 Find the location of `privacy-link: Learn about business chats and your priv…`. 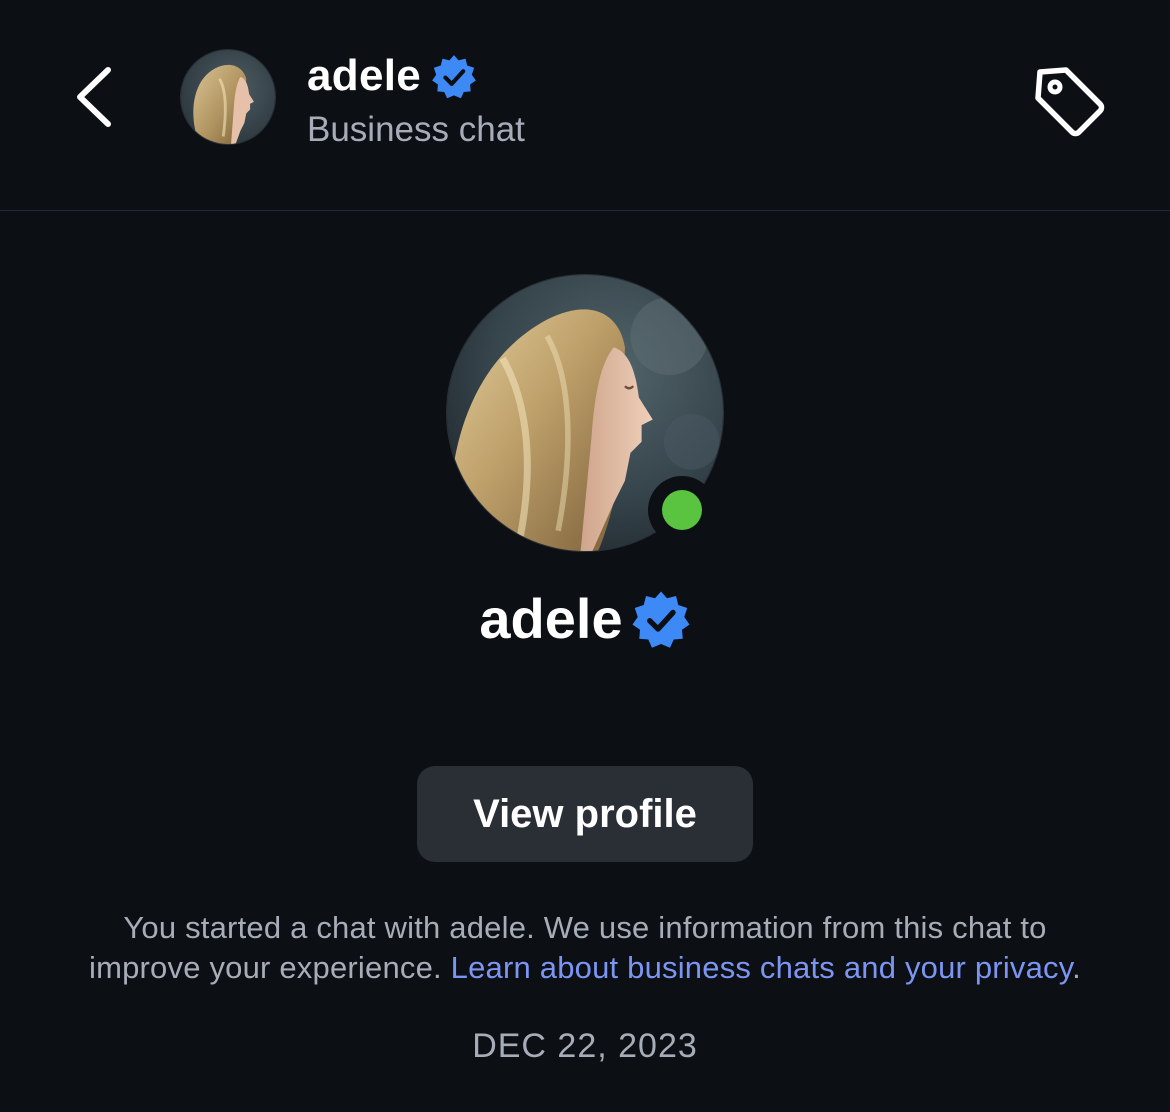

privacy-link: Learn about business chats and your priv… is located at coordinates (762, 967).